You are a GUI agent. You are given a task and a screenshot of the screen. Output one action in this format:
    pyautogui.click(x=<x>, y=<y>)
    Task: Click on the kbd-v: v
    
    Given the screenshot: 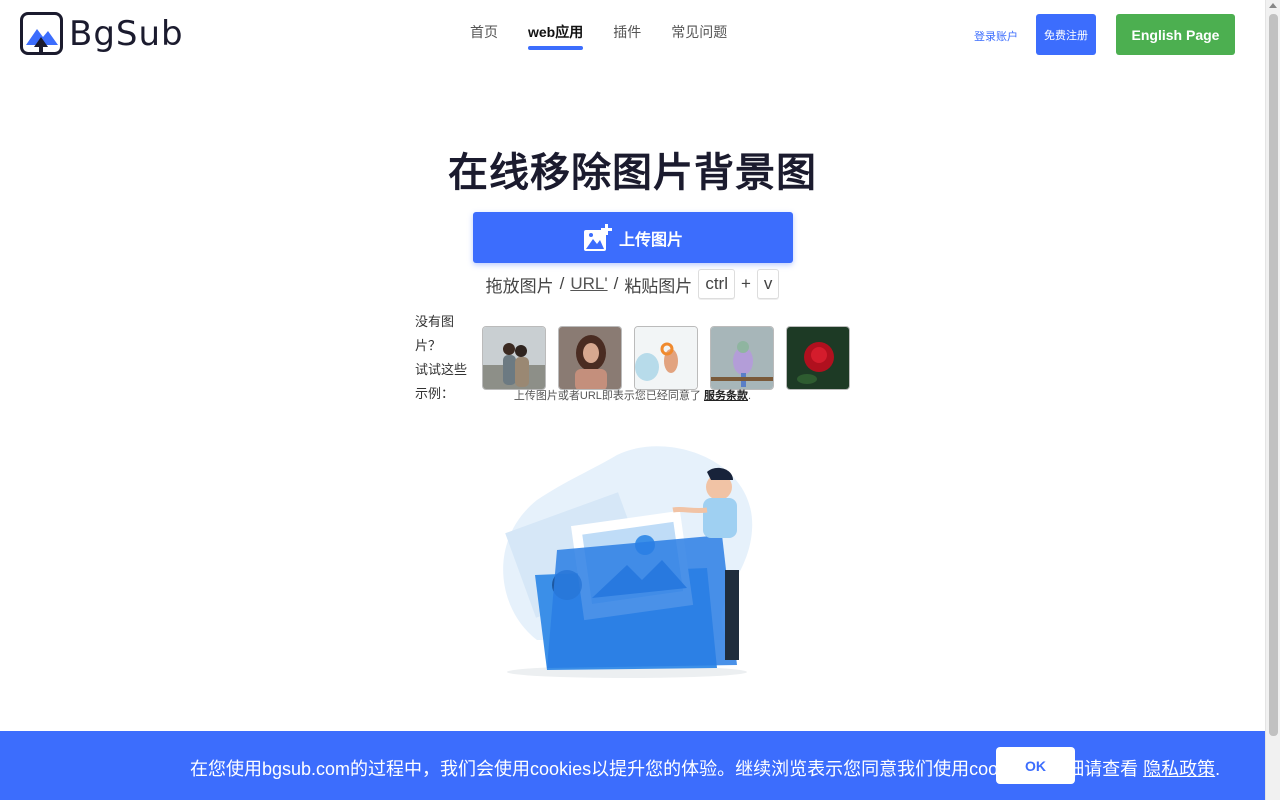 What is the action you would take?
    pyautogui.click(x=768, y=284)
    